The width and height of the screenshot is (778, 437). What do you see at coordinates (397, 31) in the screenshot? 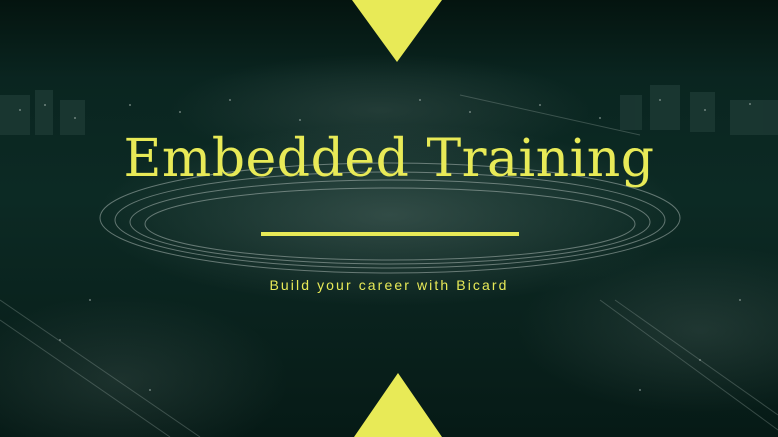
I see `top-triangle-decoration` at bounding box center [397, 31].